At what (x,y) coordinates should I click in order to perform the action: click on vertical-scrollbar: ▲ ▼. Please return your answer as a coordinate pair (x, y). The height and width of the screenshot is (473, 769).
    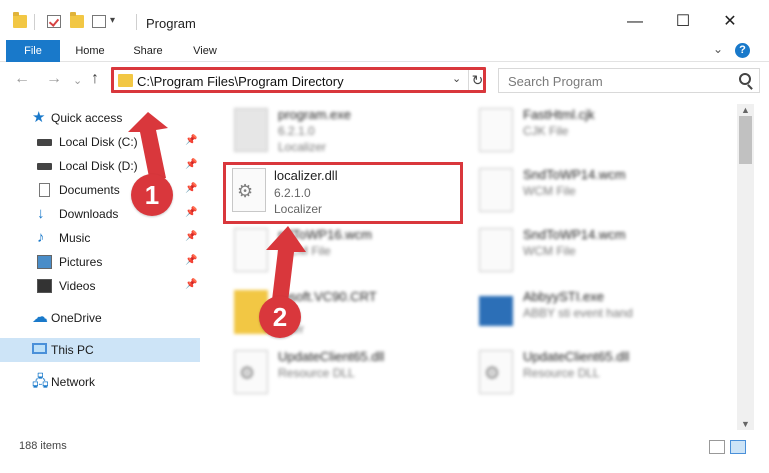
    Looking at the image, I should click on (745, 267).